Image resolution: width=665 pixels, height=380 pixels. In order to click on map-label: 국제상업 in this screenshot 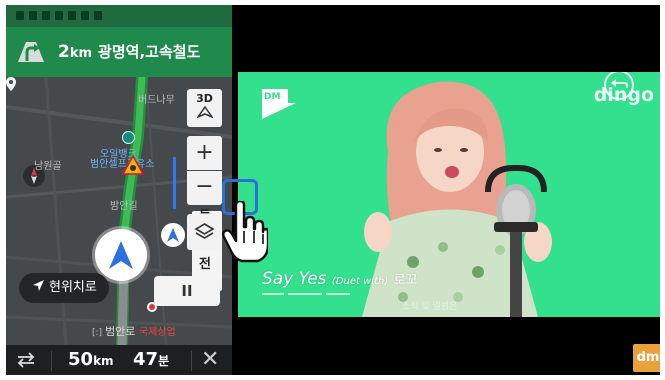, I will do `click(157, 332)`.